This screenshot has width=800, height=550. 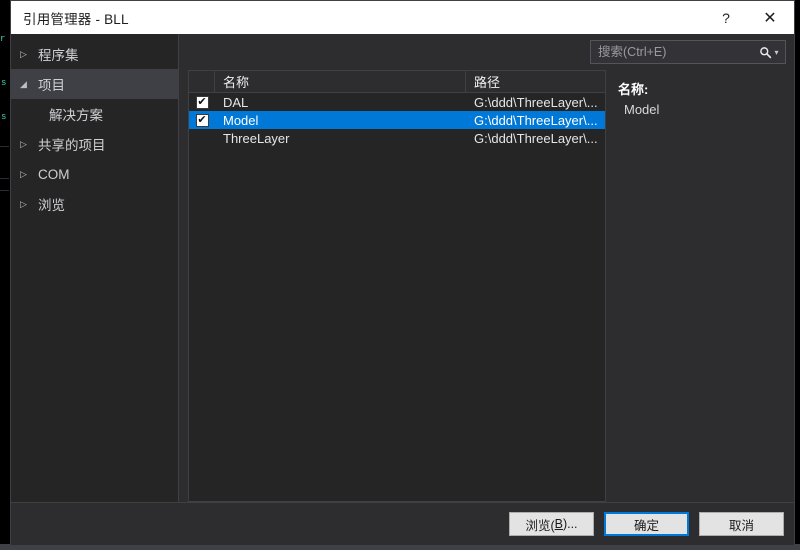 I want to click on sidebar-item-browse: ▷ 浏览, so click(x=95, y=204).